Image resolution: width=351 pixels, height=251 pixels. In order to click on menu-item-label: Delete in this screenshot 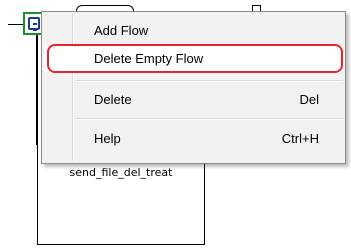, I will do `click(113, 99)`.